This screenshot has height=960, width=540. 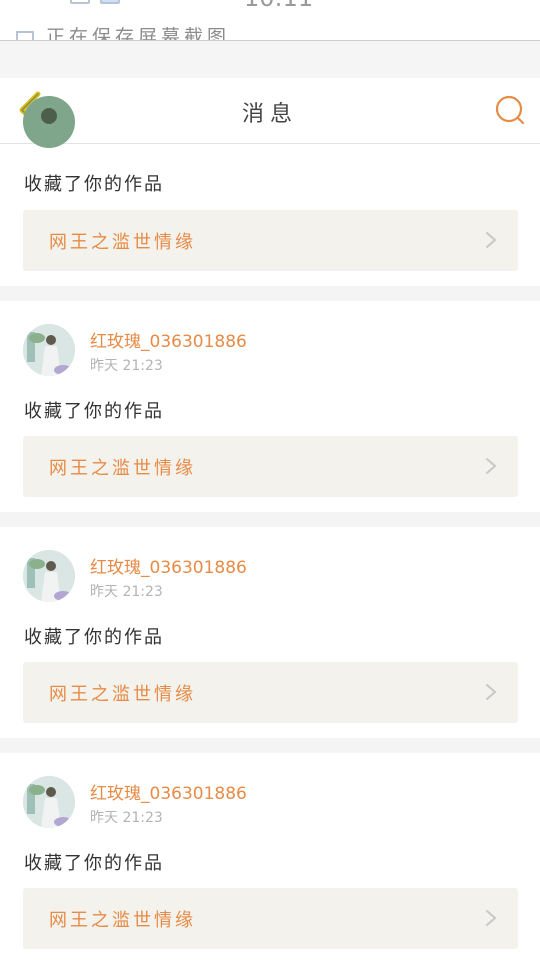 I want to click on mail-notification-icon, so click(x=110, y=2).